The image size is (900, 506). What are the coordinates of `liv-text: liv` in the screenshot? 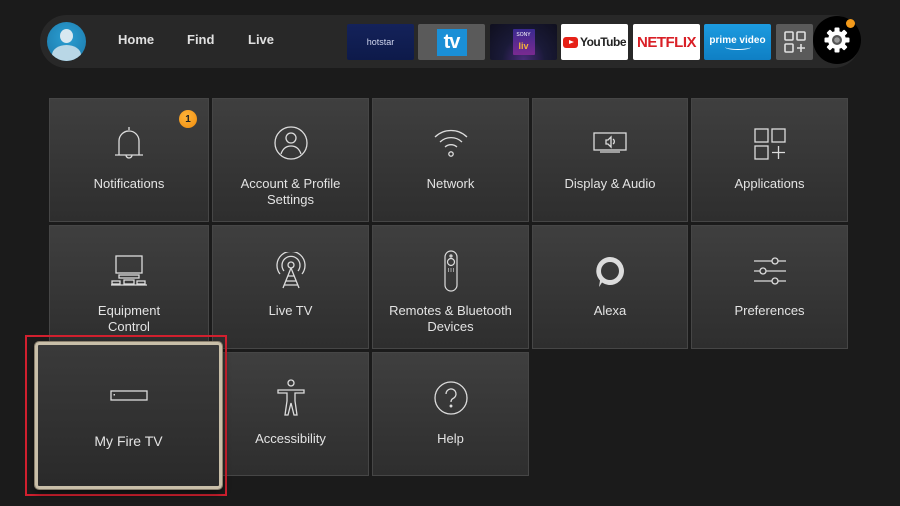 It's located at (523, 46).